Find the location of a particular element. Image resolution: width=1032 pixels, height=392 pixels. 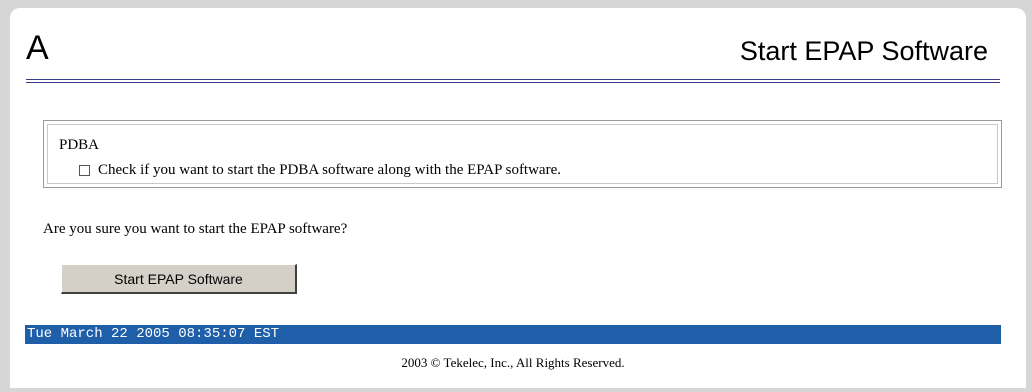

start-epap-software-button: Start EPAP Software is located at coordinates (179, 279).